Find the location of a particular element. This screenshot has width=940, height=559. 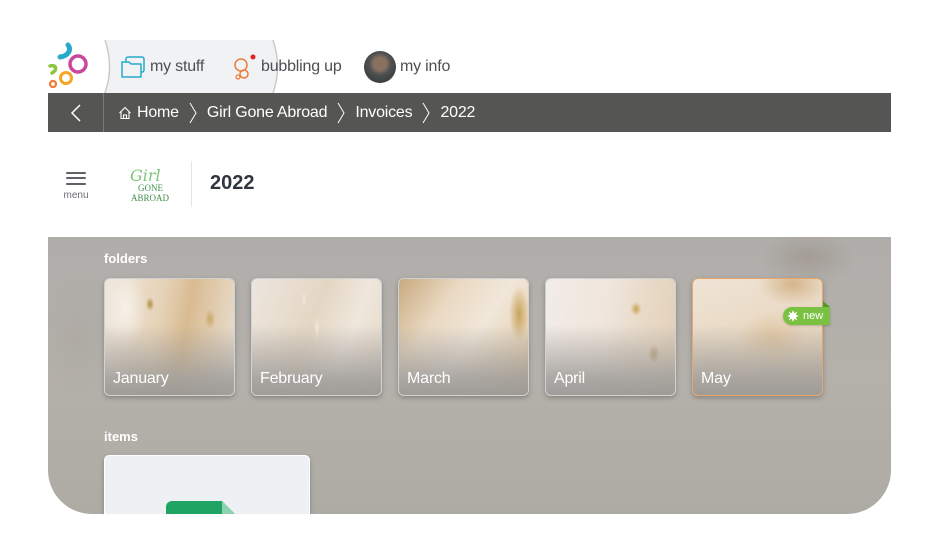

folders-icon is located at coordinates (133, 66).